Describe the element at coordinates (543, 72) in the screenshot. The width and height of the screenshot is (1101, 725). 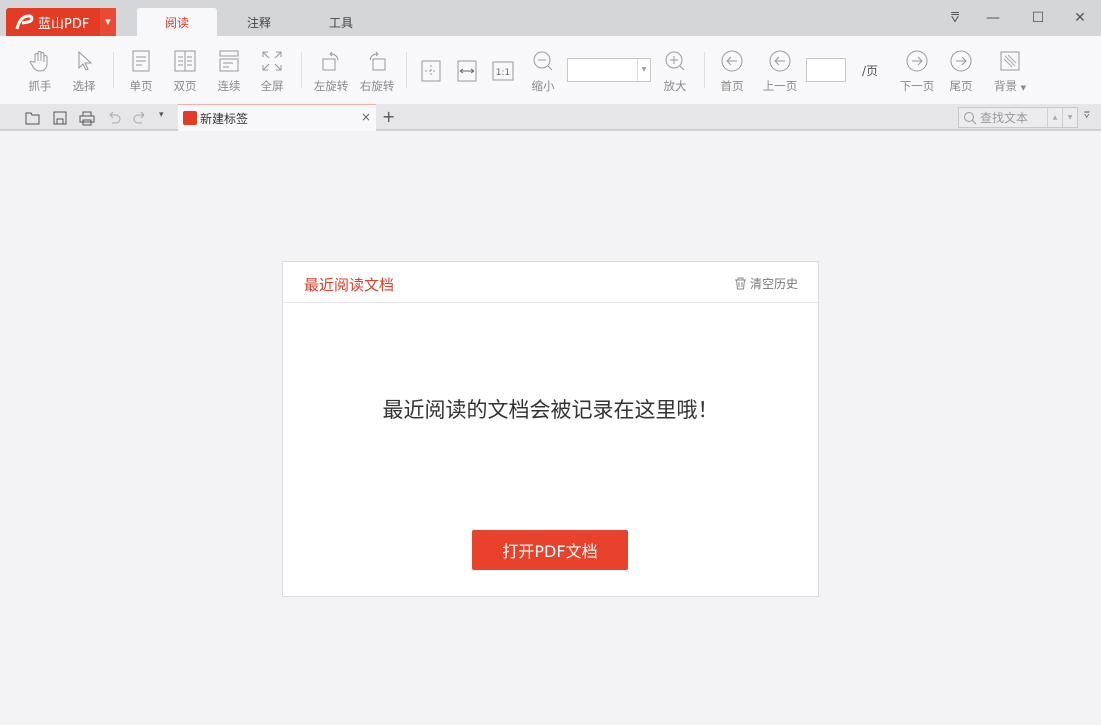
I see `zoom-out-button: 缩小` at that location.